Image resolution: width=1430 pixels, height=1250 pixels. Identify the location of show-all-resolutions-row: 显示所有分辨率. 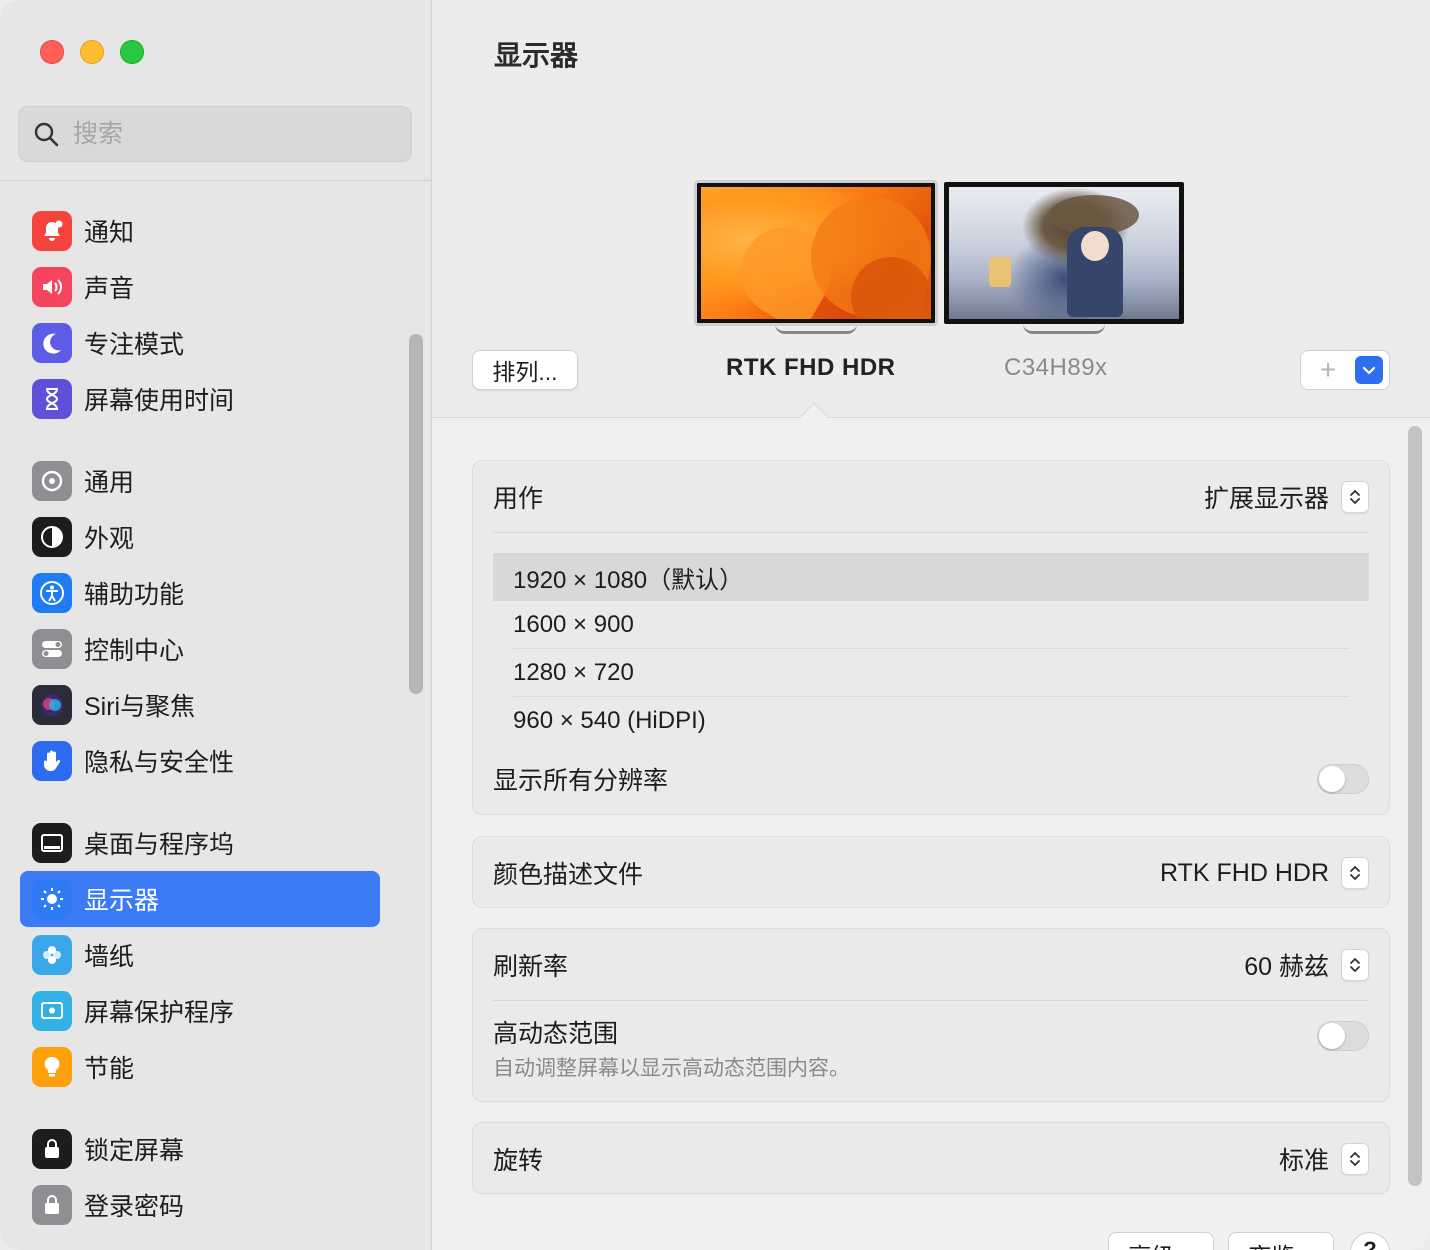
(931, 779).